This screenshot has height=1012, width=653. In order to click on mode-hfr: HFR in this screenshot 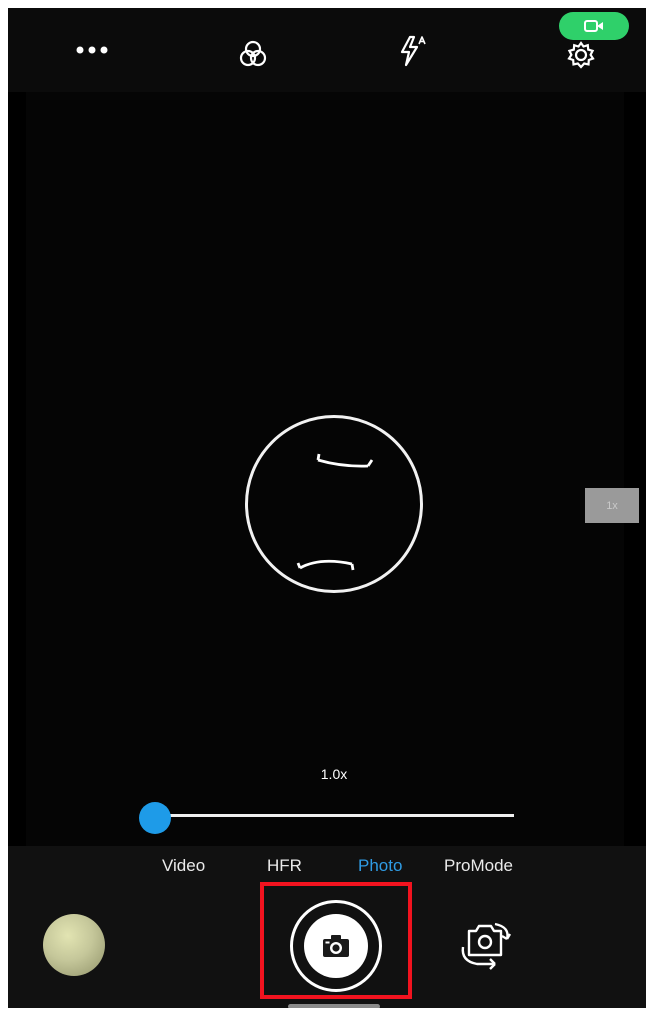, I will do `click(284, 866)`.